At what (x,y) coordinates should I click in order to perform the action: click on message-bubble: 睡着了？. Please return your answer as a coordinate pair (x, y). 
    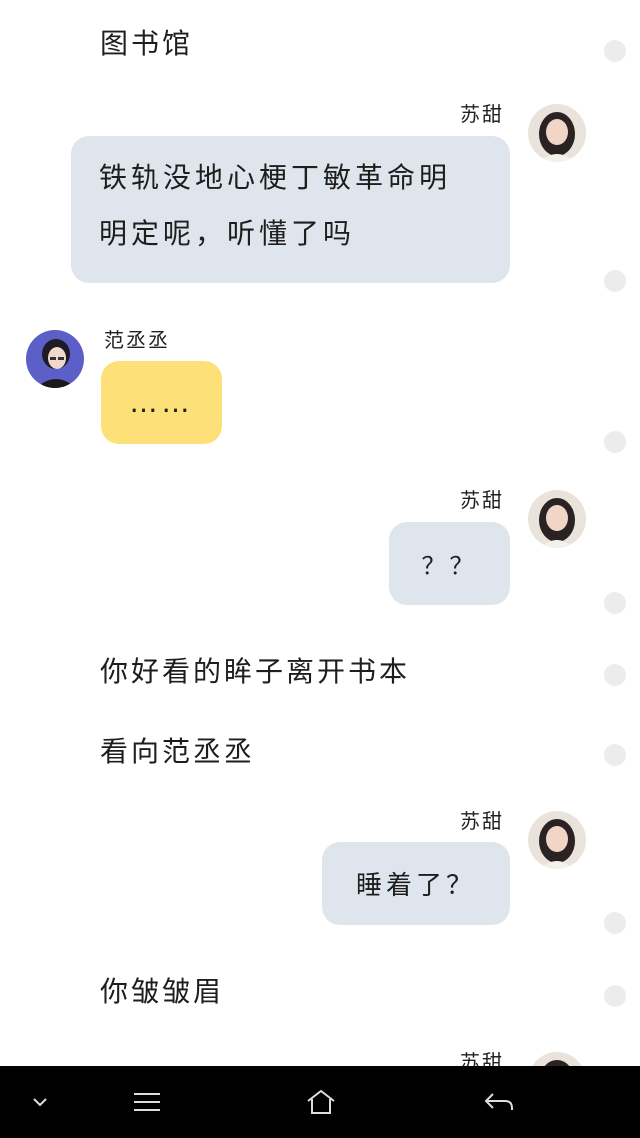
    Looking at the image, I should click on (416, 883).